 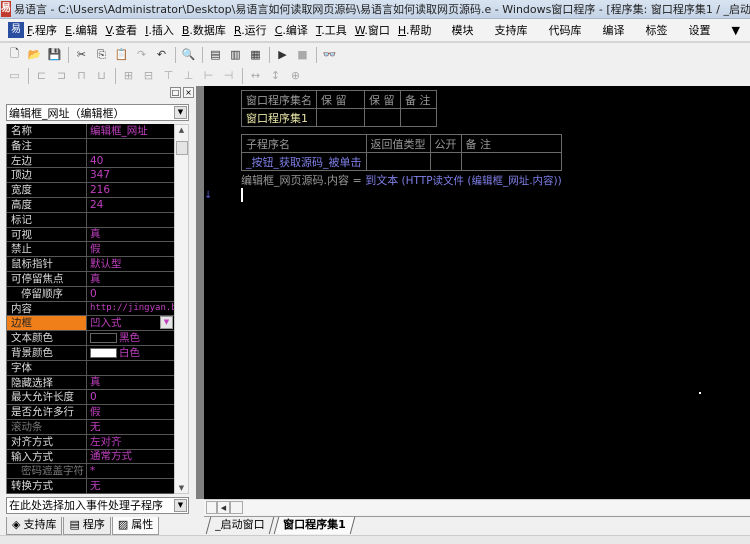 What do you see at coordinates (61, 75) in the screenshot?
I see `align-right-icon: ⊐` at bounding box center [61, 75].